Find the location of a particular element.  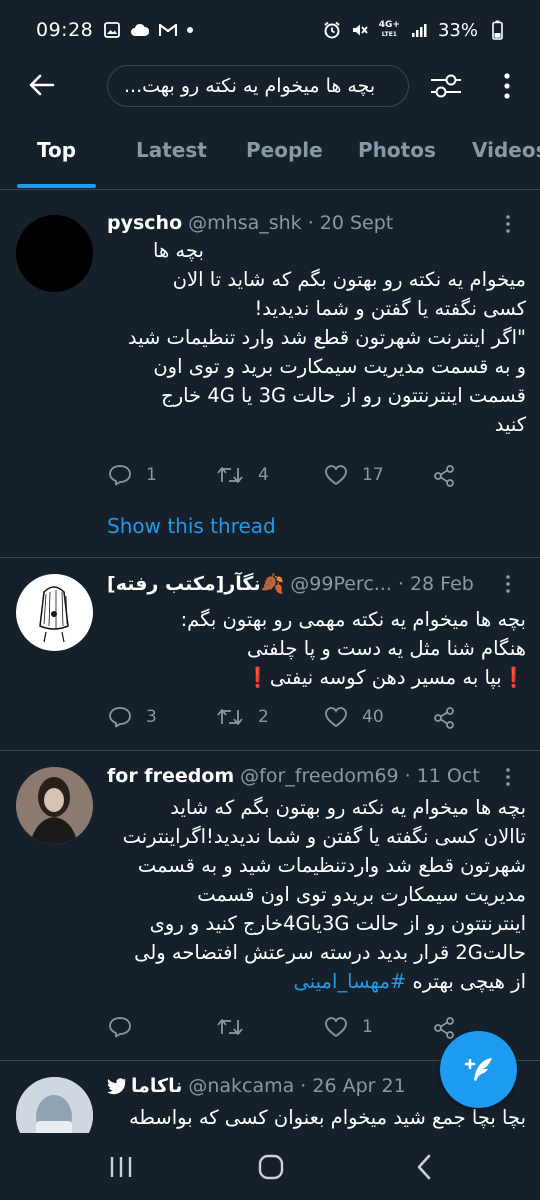

home-button is located at coordinates (271, 1167).